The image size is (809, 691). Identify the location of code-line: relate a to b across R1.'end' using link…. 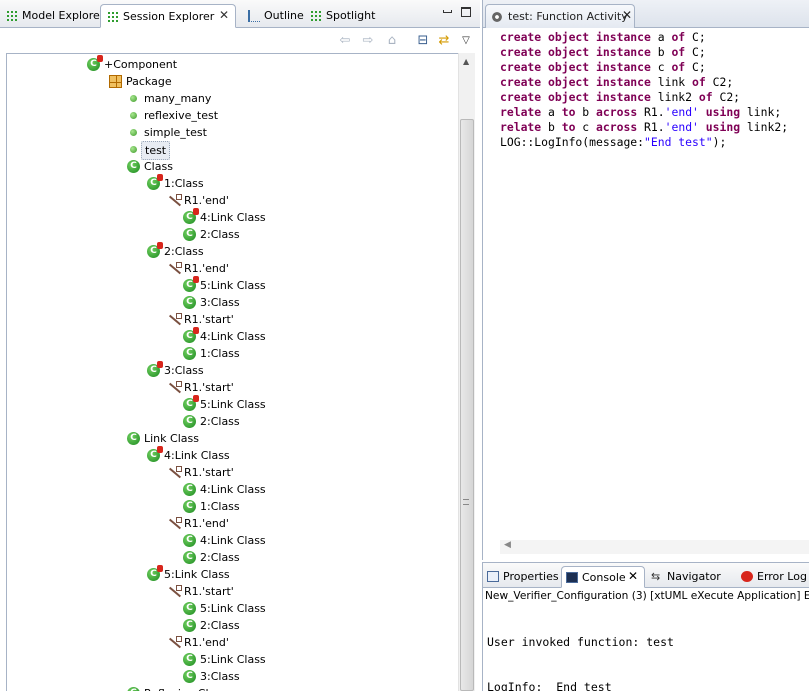
(654, 112).